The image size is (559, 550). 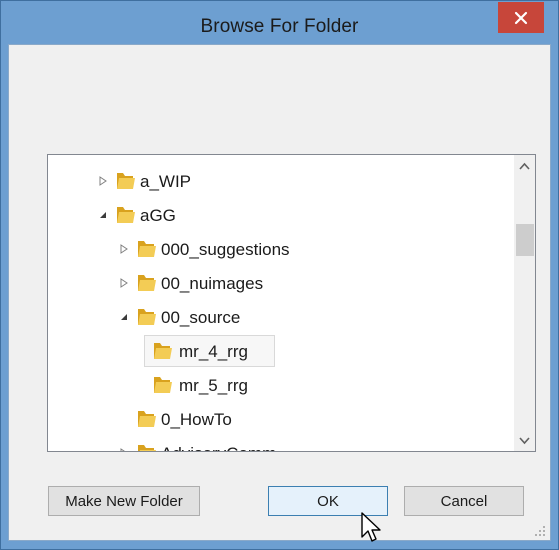 I want to click on make-new-folder-button: Make New Folder, so click(x=124, y=501).